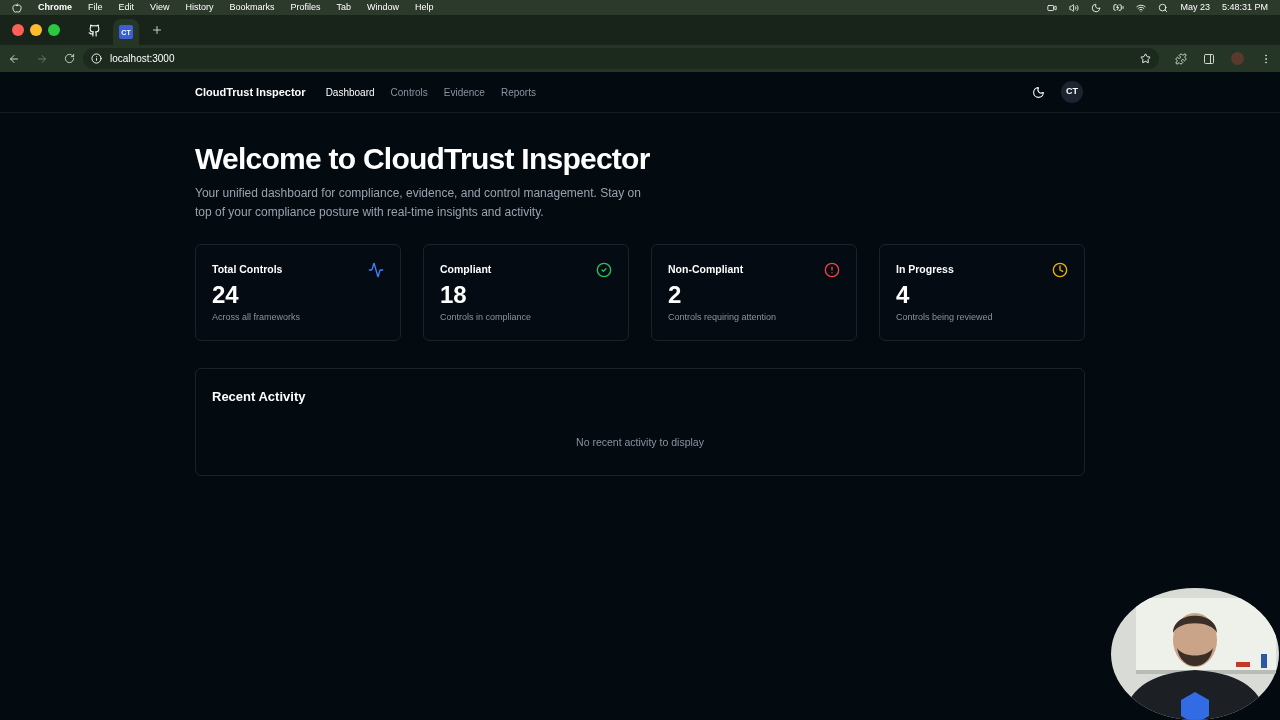 The image size is (1280, 720). I want to click on wifi-icon, so click(1141, 7).